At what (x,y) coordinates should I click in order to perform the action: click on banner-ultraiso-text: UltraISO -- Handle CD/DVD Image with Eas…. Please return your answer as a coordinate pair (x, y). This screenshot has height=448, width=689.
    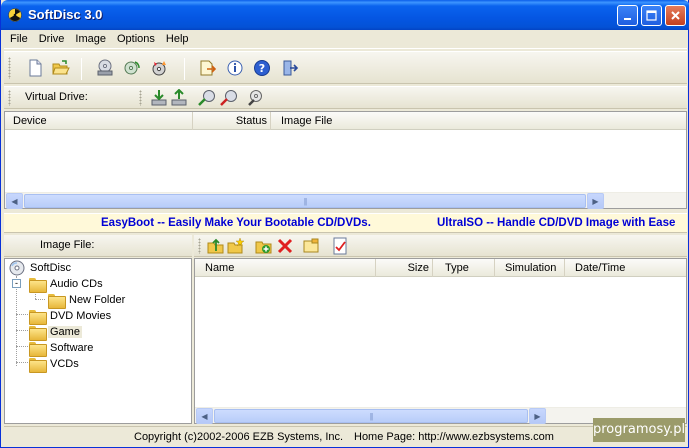
    Looking at the image, I should click on (556, 223).